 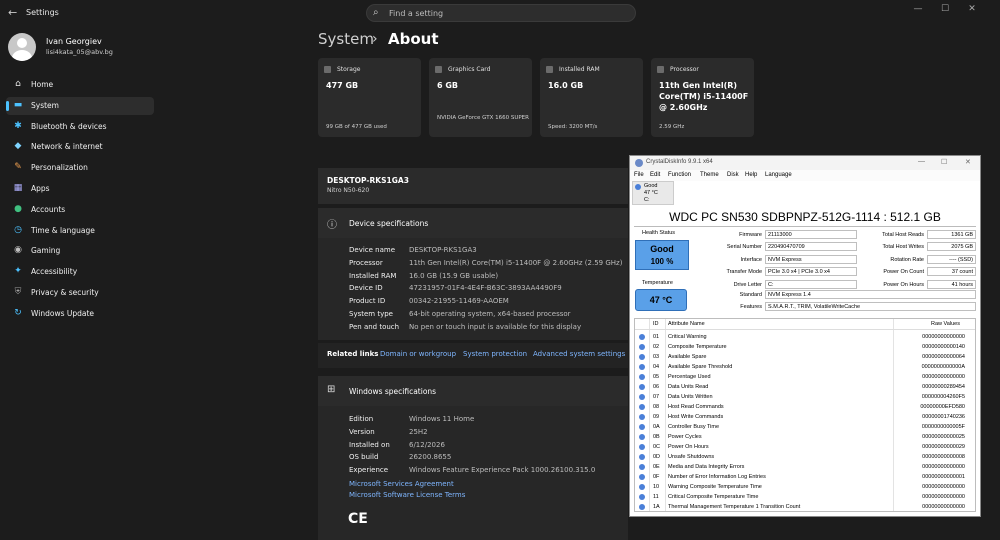 I want to click on cdi-menu-function: Function, so click(x=679, y=175).